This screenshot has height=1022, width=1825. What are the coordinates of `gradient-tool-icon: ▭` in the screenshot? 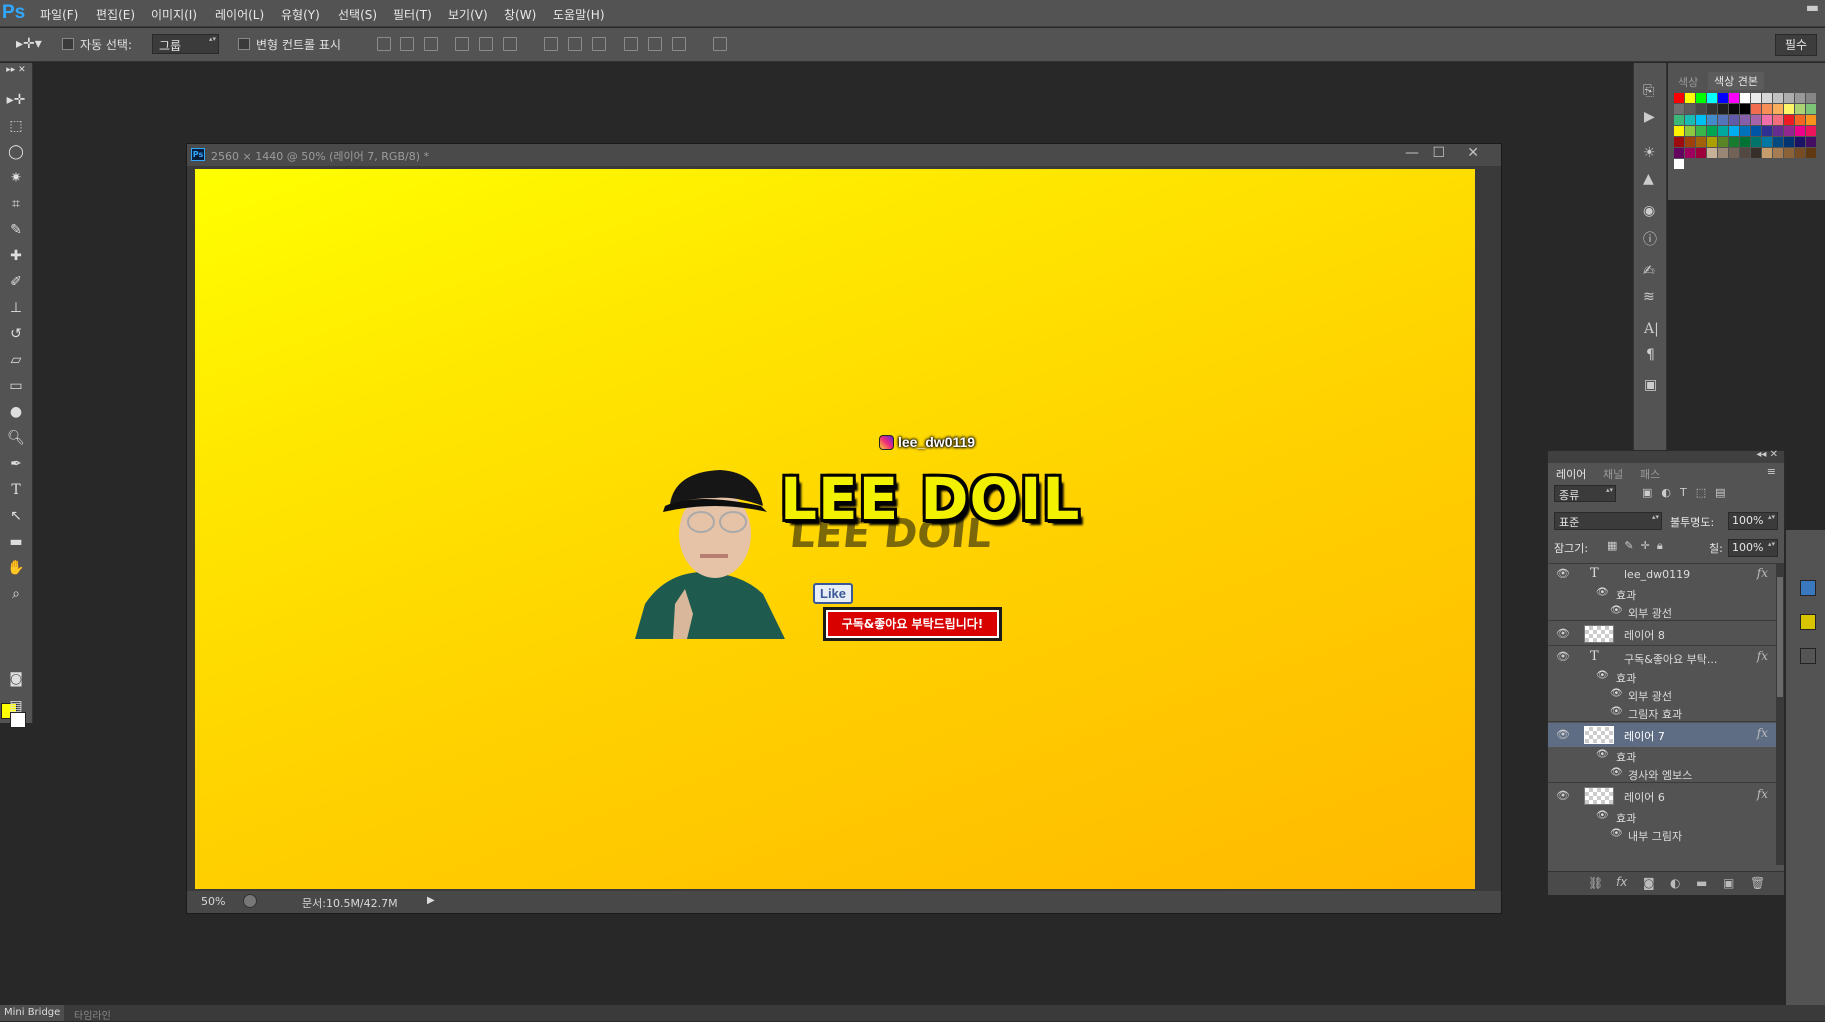 It's located at (16, 386).